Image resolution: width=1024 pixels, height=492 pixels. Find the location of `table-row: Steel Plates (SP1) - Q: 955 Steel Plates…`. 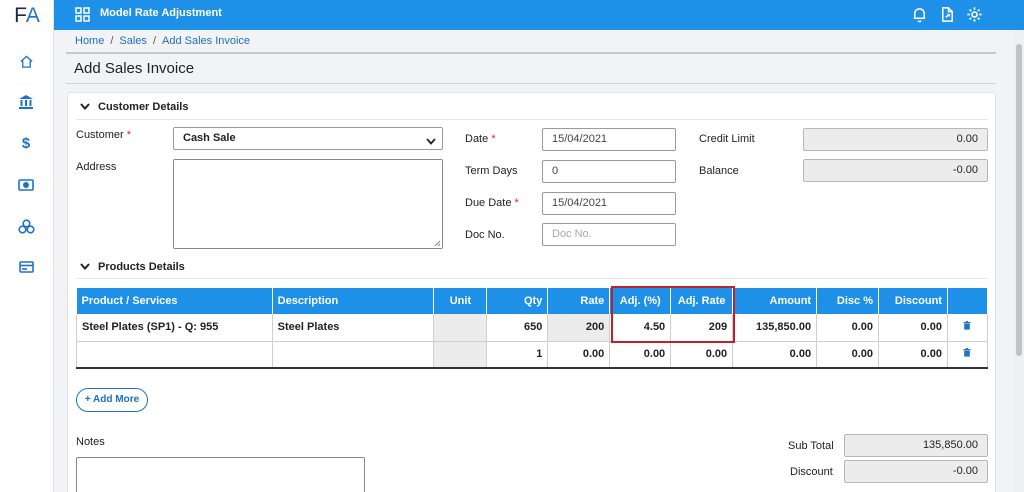

table-row: Steel Plates (SP1) - Q: 955 Steel Plates… is located at coordinates (532, 328).